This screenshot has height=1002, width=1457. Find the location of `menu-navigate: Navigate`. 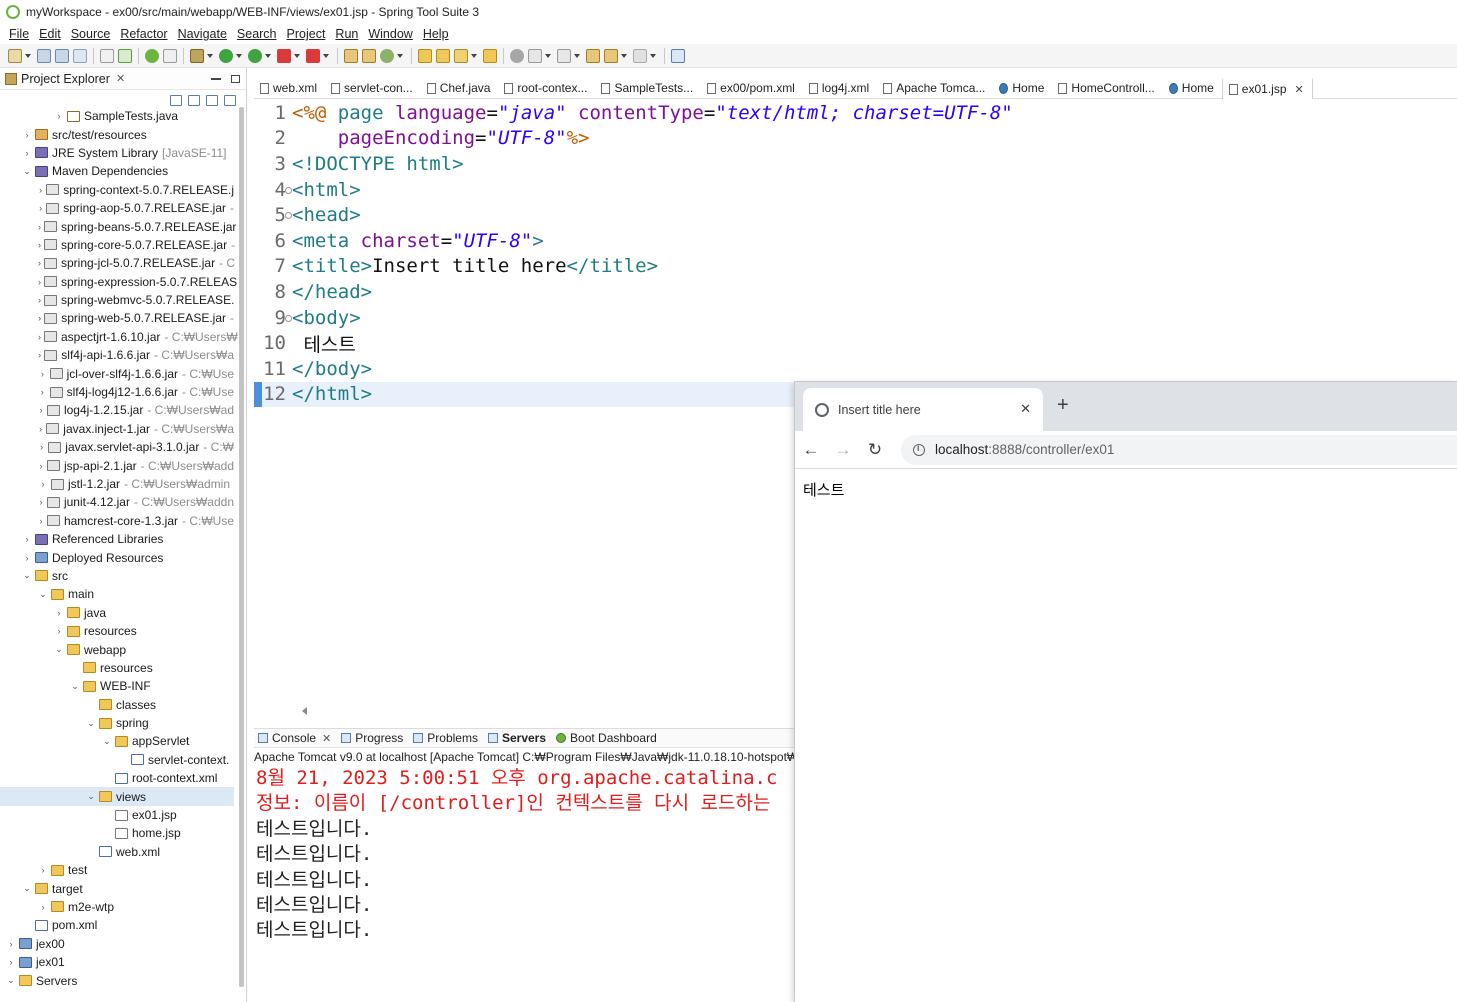

menu-navigate: Navigate is located at coordinates (202, 34).